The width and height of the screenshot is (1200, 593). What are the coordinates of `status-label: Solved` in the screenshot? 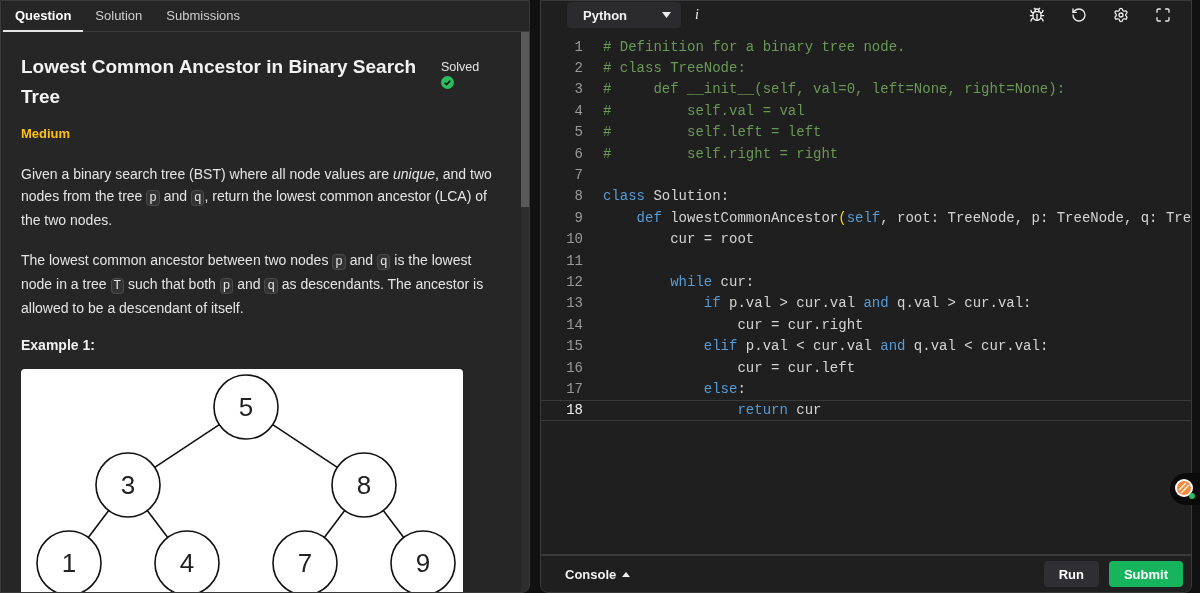 It's located at (461, 67).